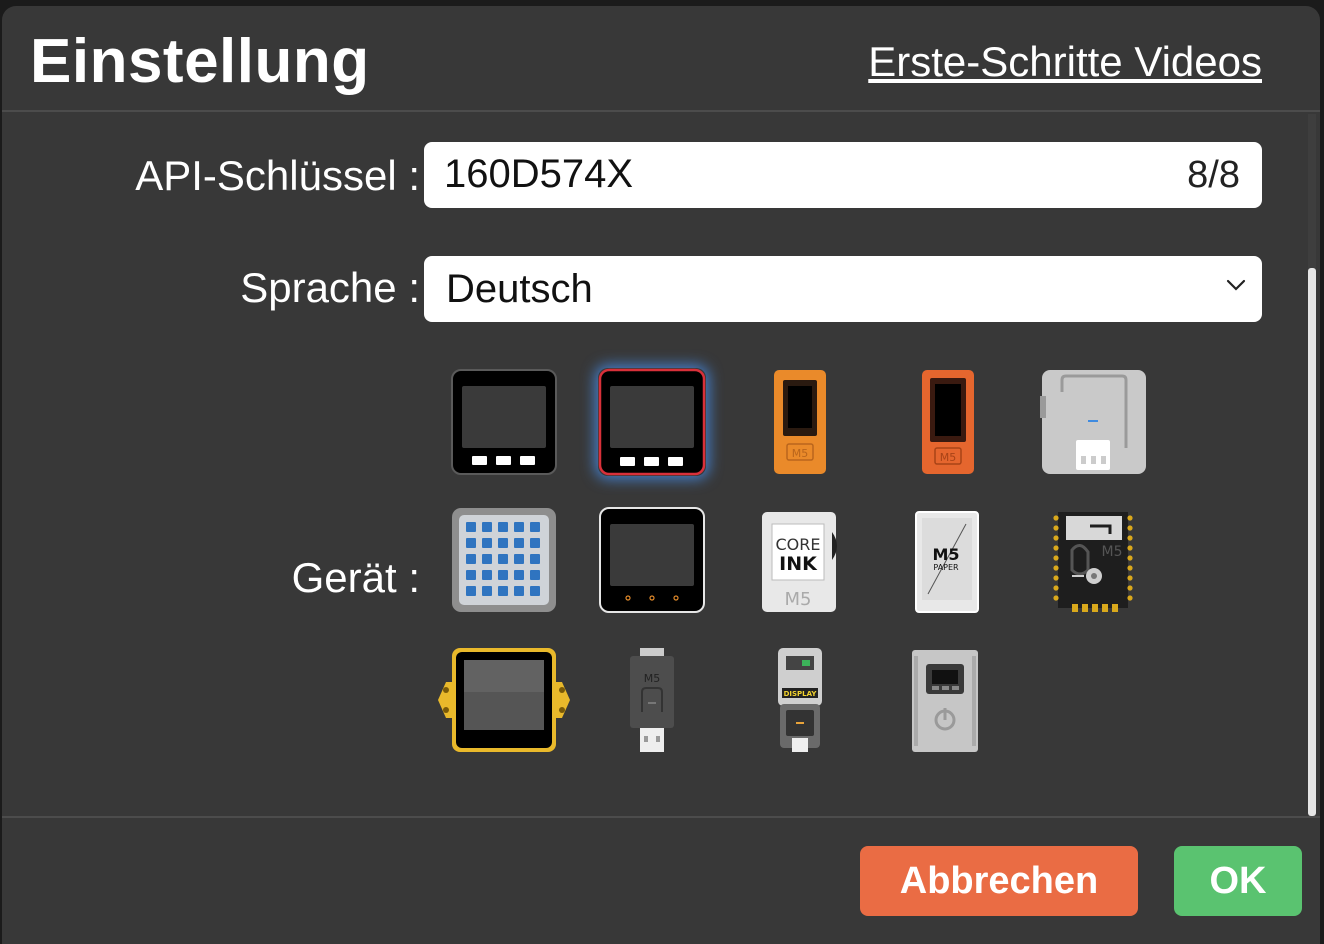 The image size is (1324, 944). What do you see at coordinates (1238, 881) in the screenshot?
I see `ok-button: OK` at bounding box center [1238, 881].